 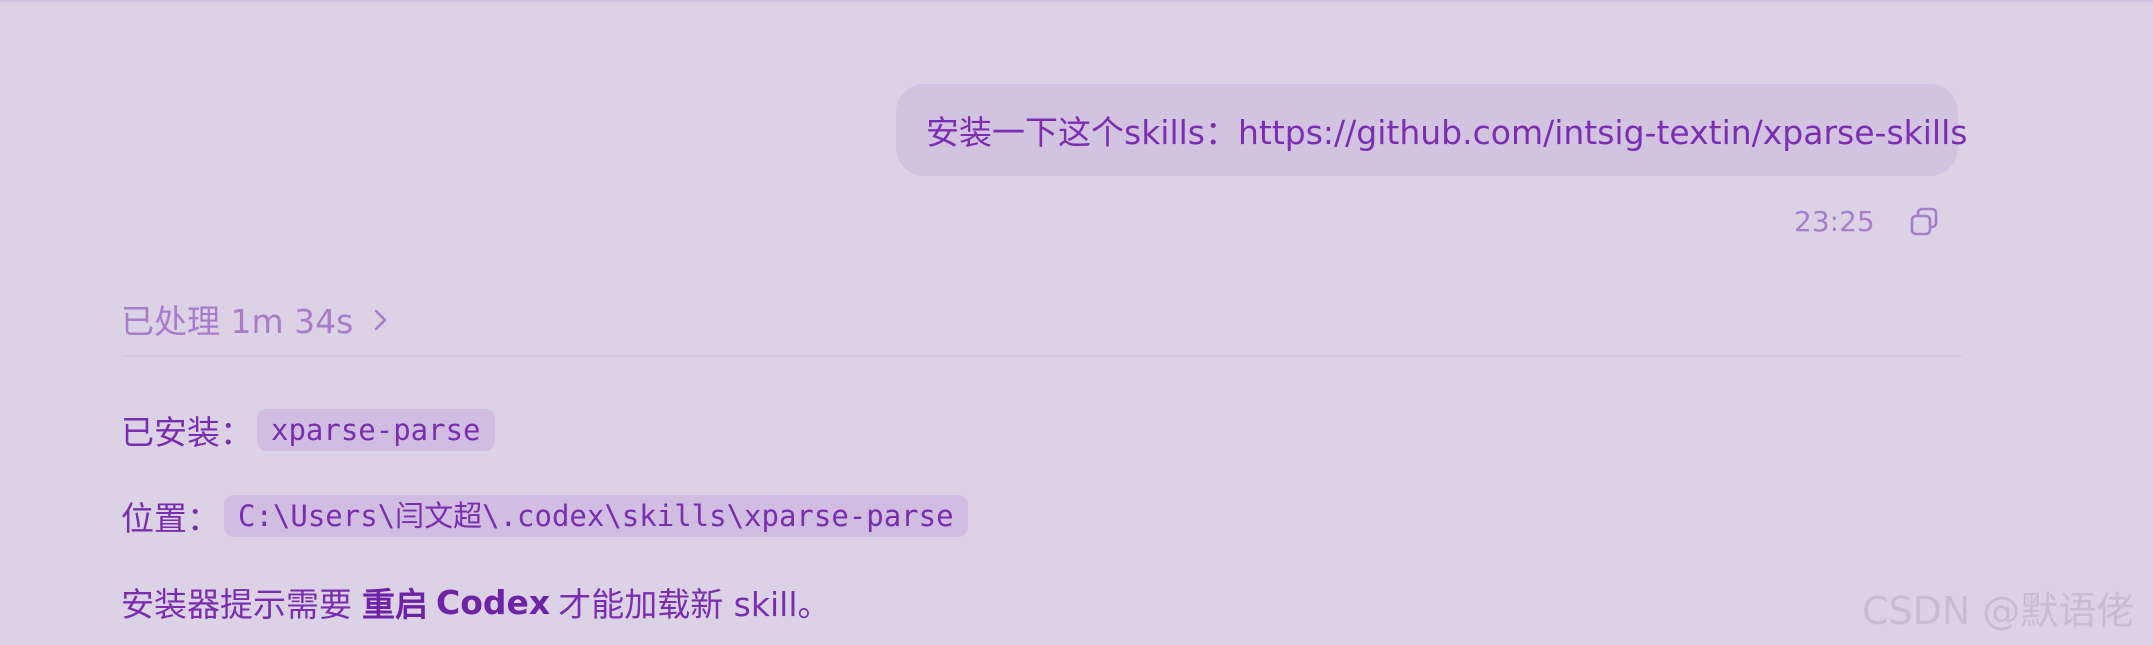 What do you see at coordinates (1041, 356) in the screenshot?
I see `section-divider` at bounding box center [1041, 356].